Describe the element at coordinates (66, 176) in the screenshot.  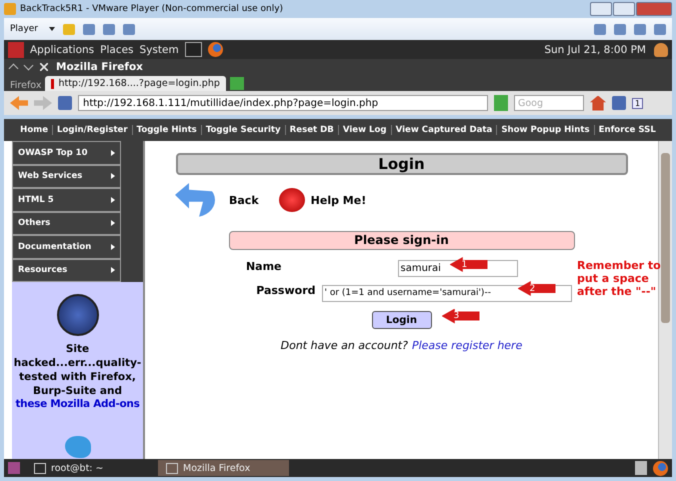
I see `sidebar-menu-item: Web Services` at that location.